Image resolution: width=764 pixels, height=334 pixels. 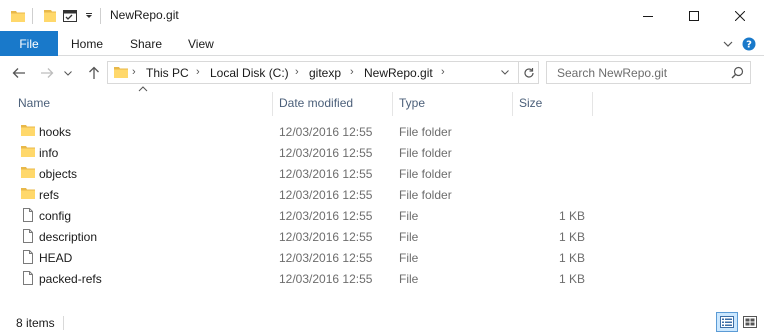 What do you see at coordinates (249, 73) in the screenshot?
I see `breadcrumb-local-disk: Local Disk (C:)` at bounding box center [249, 73].